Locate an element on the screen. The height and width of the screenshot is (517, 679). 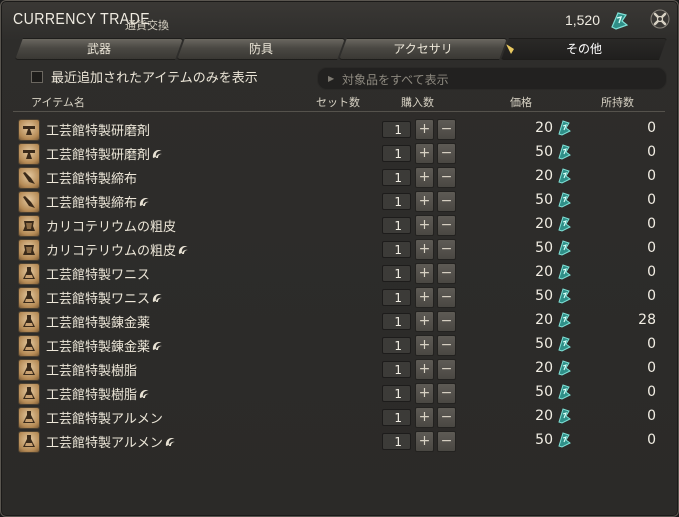
category-tabs: 武器 防具 アクセサリ その他 is located at coordinates (340, 48).